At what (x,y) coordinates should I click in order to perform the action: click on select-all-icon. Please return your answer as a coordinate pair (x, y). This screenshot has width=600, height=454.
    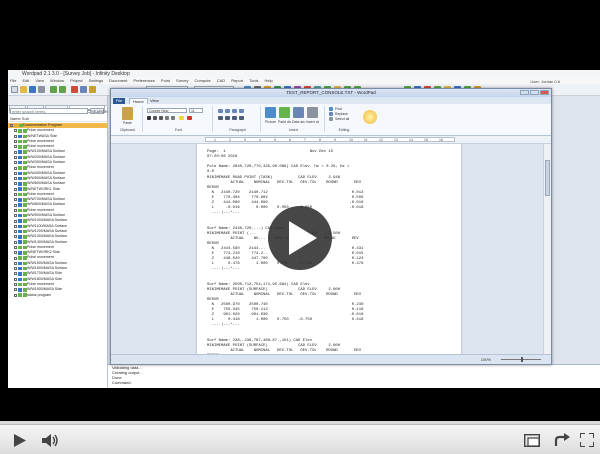
    Looking at the image, I should click on (331, 119).